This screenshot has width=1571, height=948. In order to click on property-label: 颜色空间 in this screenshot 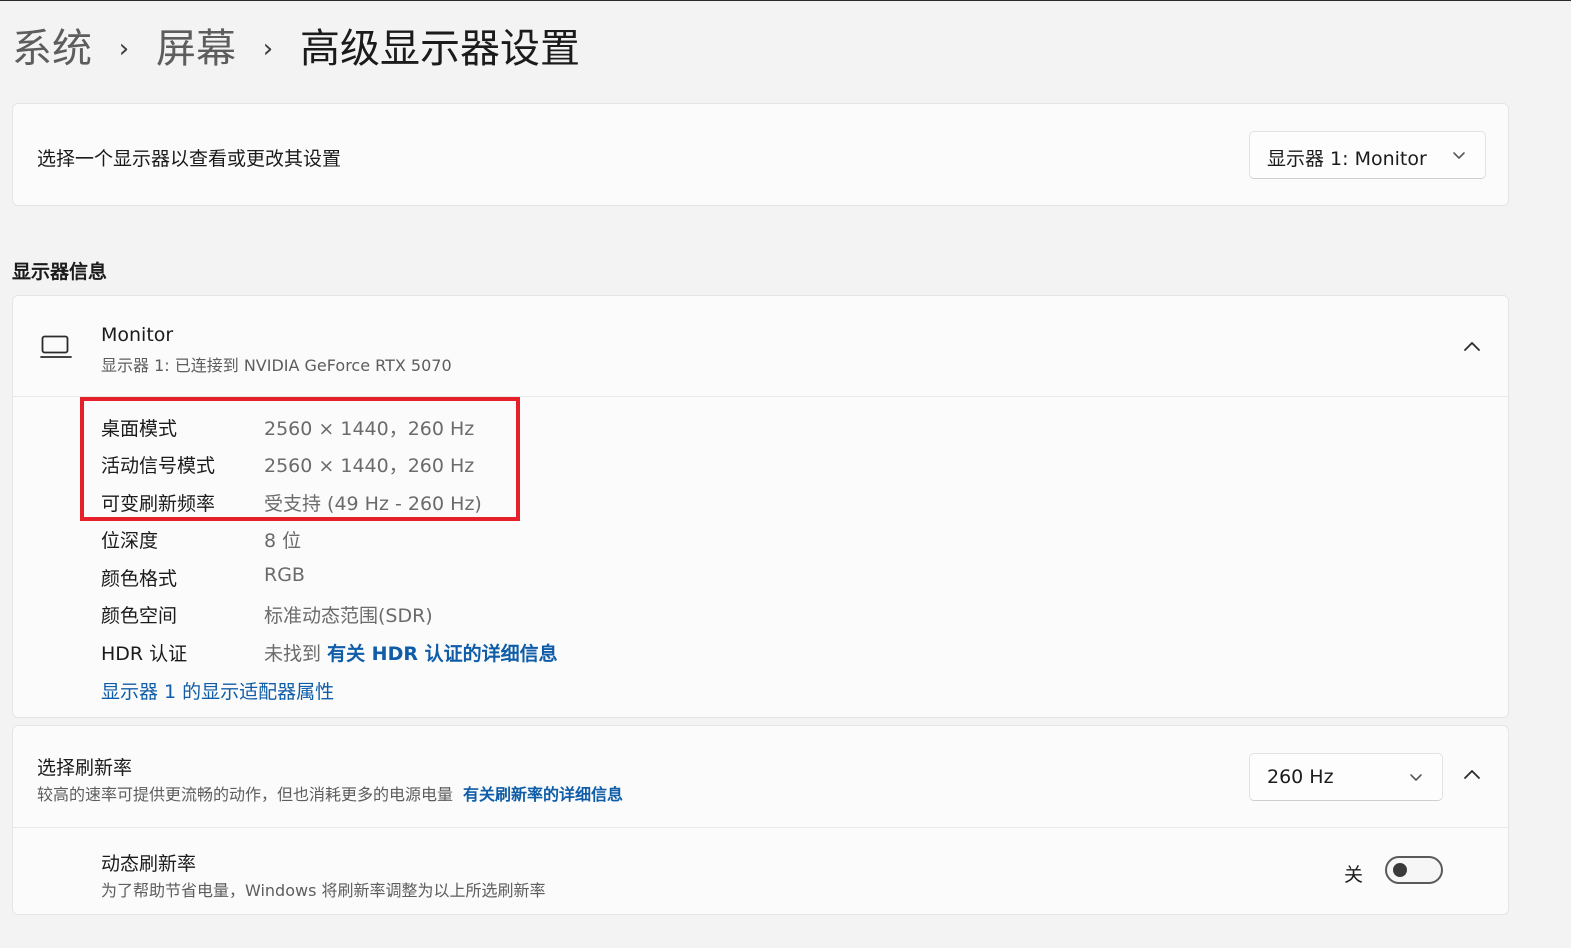, I will do `click(139, 616)`.